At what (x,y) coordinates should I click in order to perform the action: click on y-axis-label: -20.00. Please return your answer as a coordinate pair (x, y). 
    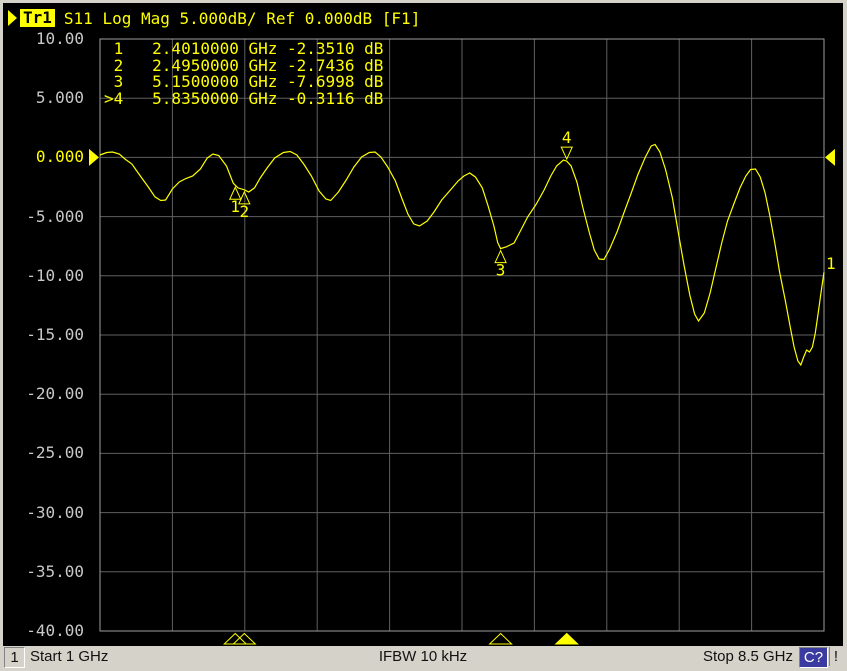
    Looking at the image, I should click on (55, 394).